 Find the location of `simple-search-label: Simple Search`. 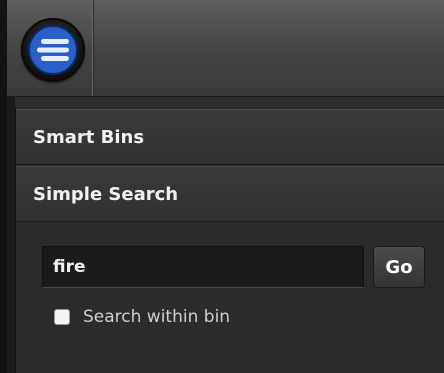

simple-search-label: Simple Search is located at coordinates (106, 194).